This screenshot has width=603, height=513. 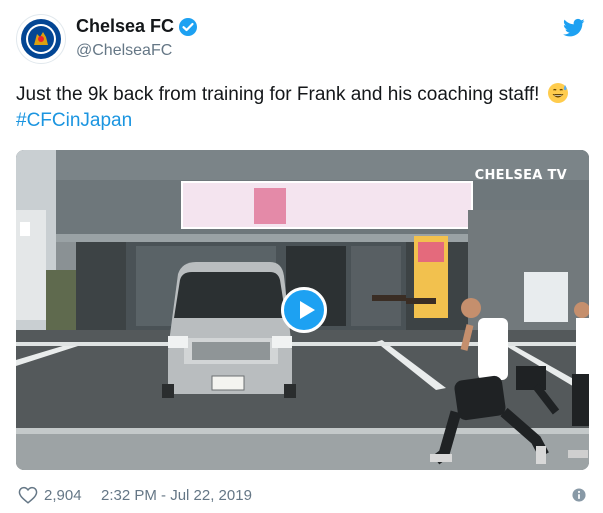 What do you see at coordinates (125, 26) in the screenshot?
I see `author-name: Chelsea FC` at bounding box center [125, 26].